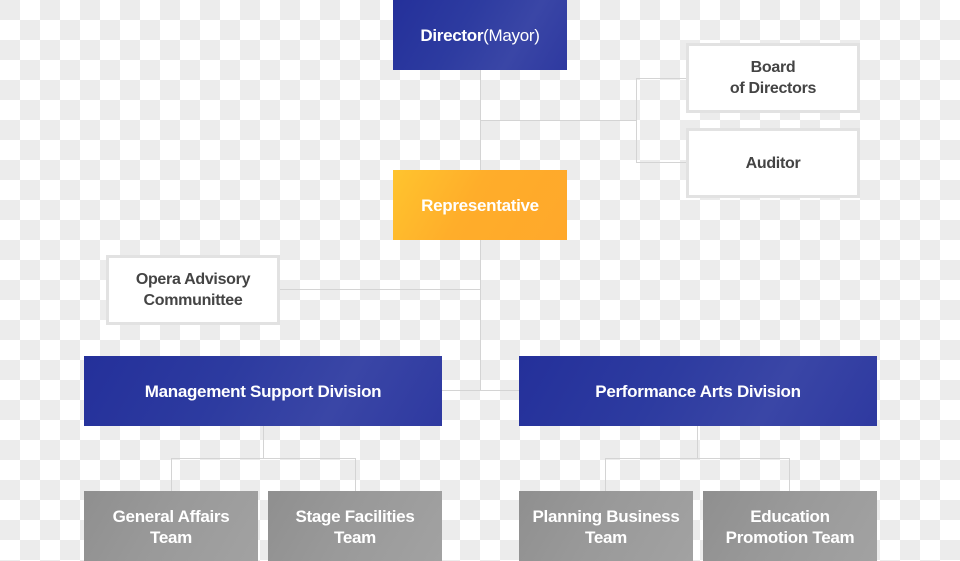  What do you see at coordinates (193, 290) in the screenshot?
I see `advisory-committee-box: Opera Advisory Communittee` at bounding box center [193, 290].